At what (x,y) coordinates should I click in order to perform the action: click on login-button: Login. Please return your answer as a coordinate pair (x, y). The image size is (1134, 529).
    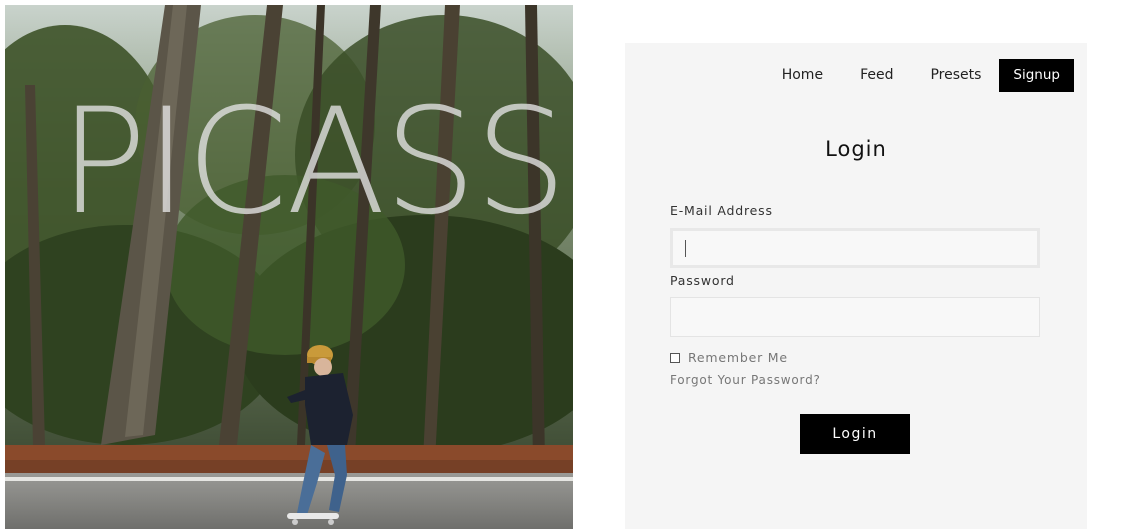
    Looking at the image, I should click on (855, 434).